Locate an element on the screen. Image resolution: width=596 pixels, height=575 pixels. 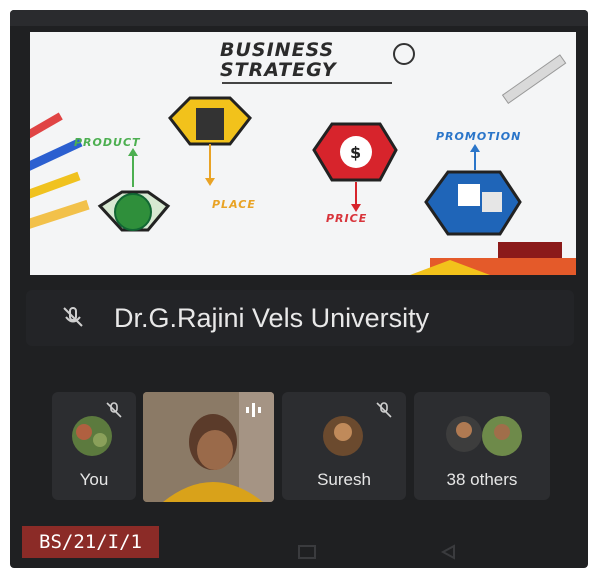
slide-heading-line2: STRATEGY is located at coordinates (278, 70).